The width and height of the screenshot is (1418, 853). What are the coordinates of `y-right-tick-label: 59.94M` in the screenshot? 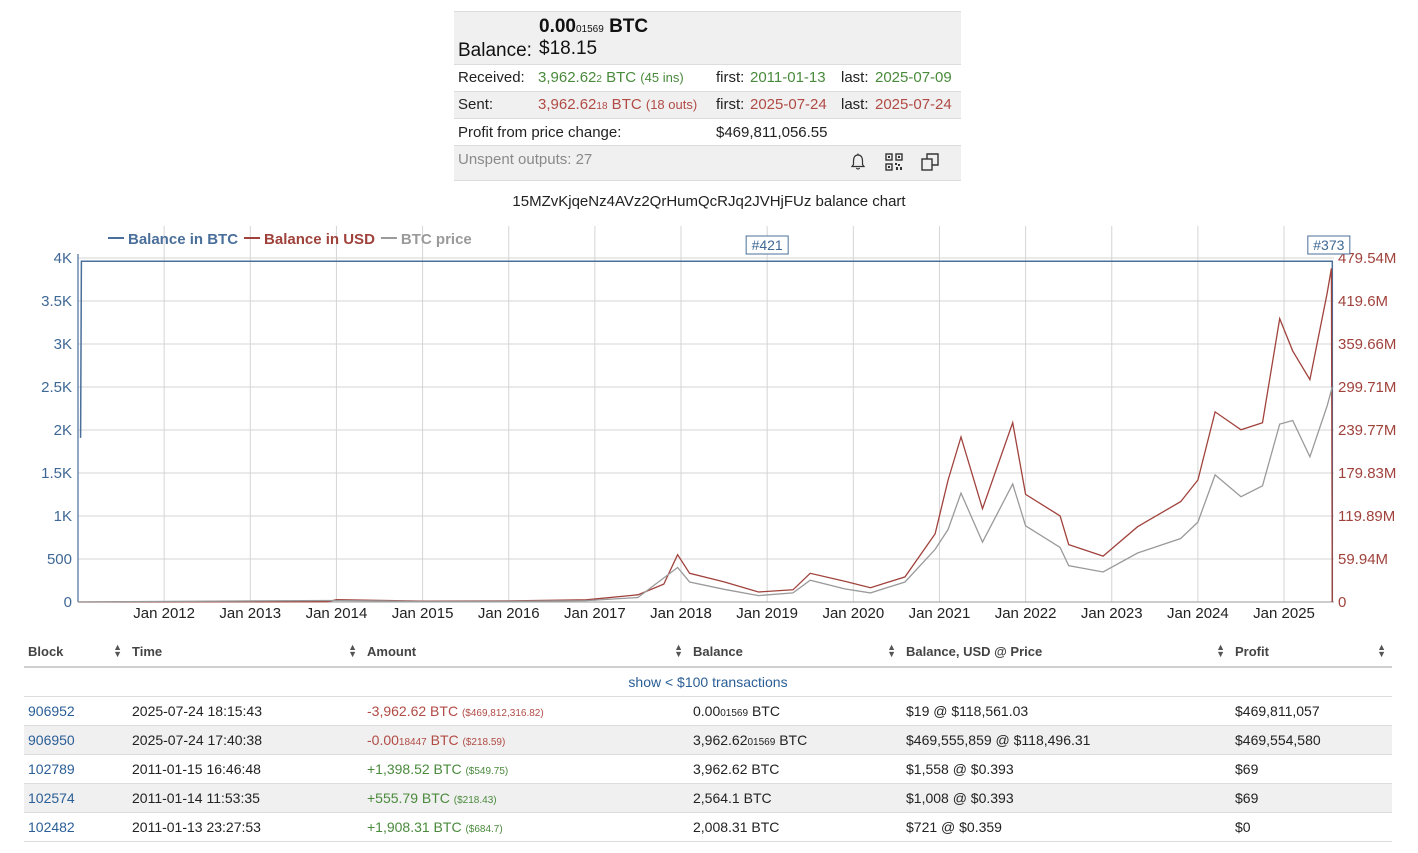 It's located at (1363, 559).